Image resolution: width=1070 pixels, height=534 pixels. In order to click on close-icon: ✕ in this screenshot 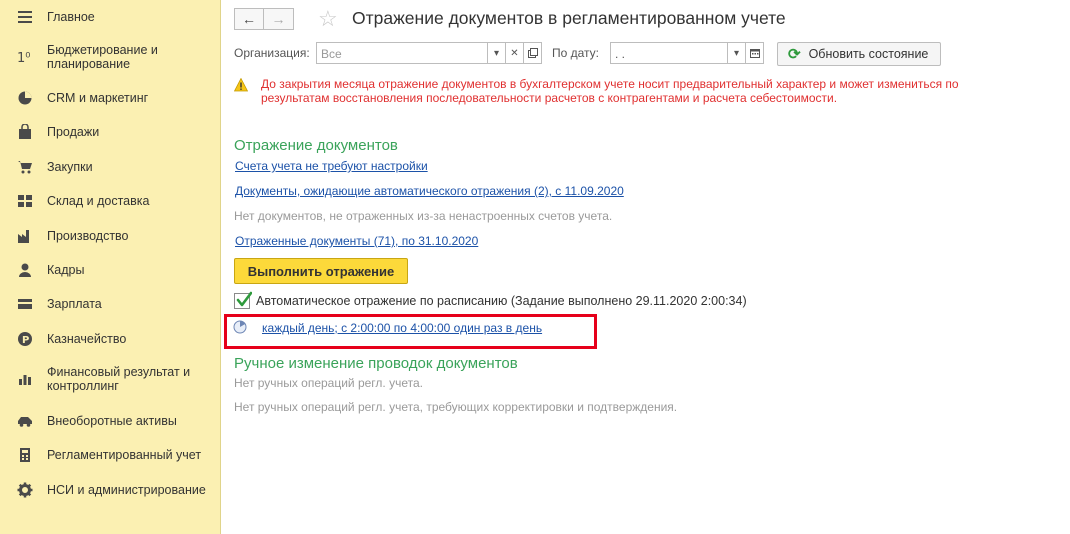, I will do `click(514, 53)`.